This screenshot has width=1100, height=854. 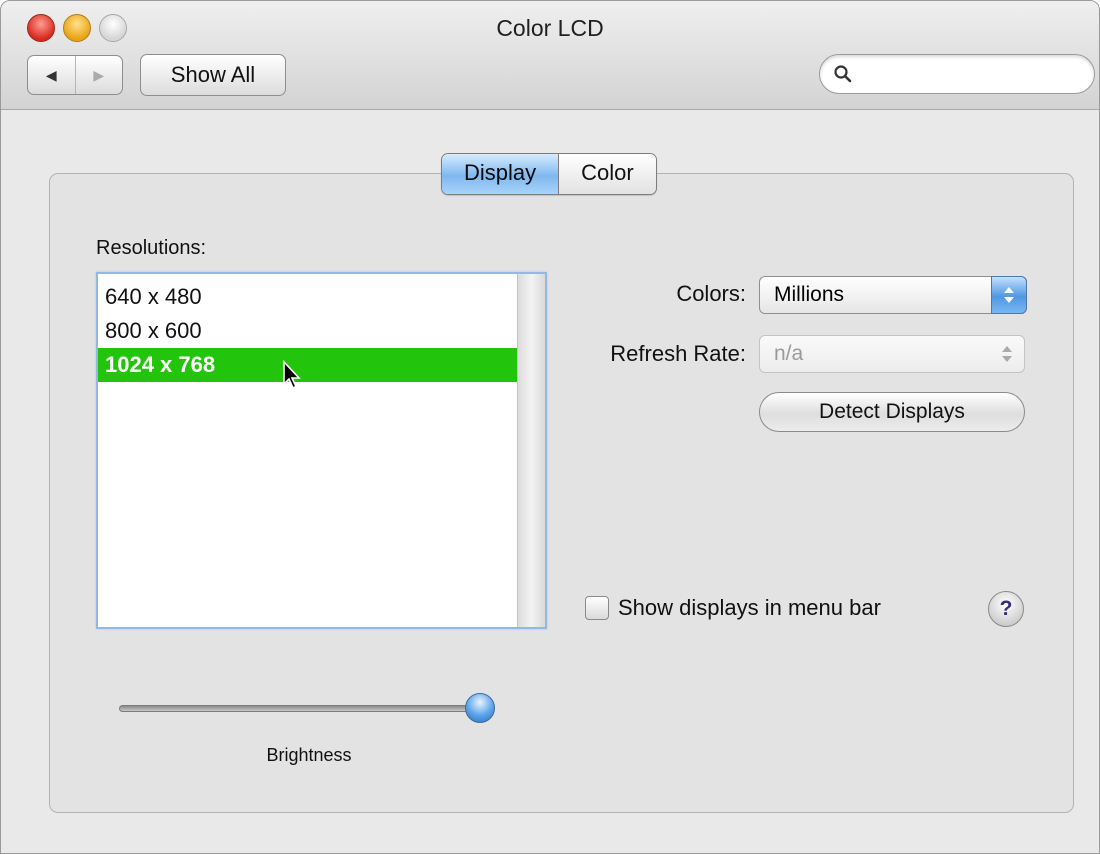 I want to click on list-item-resolution: 800 x 600, so click(x=307, y=331).